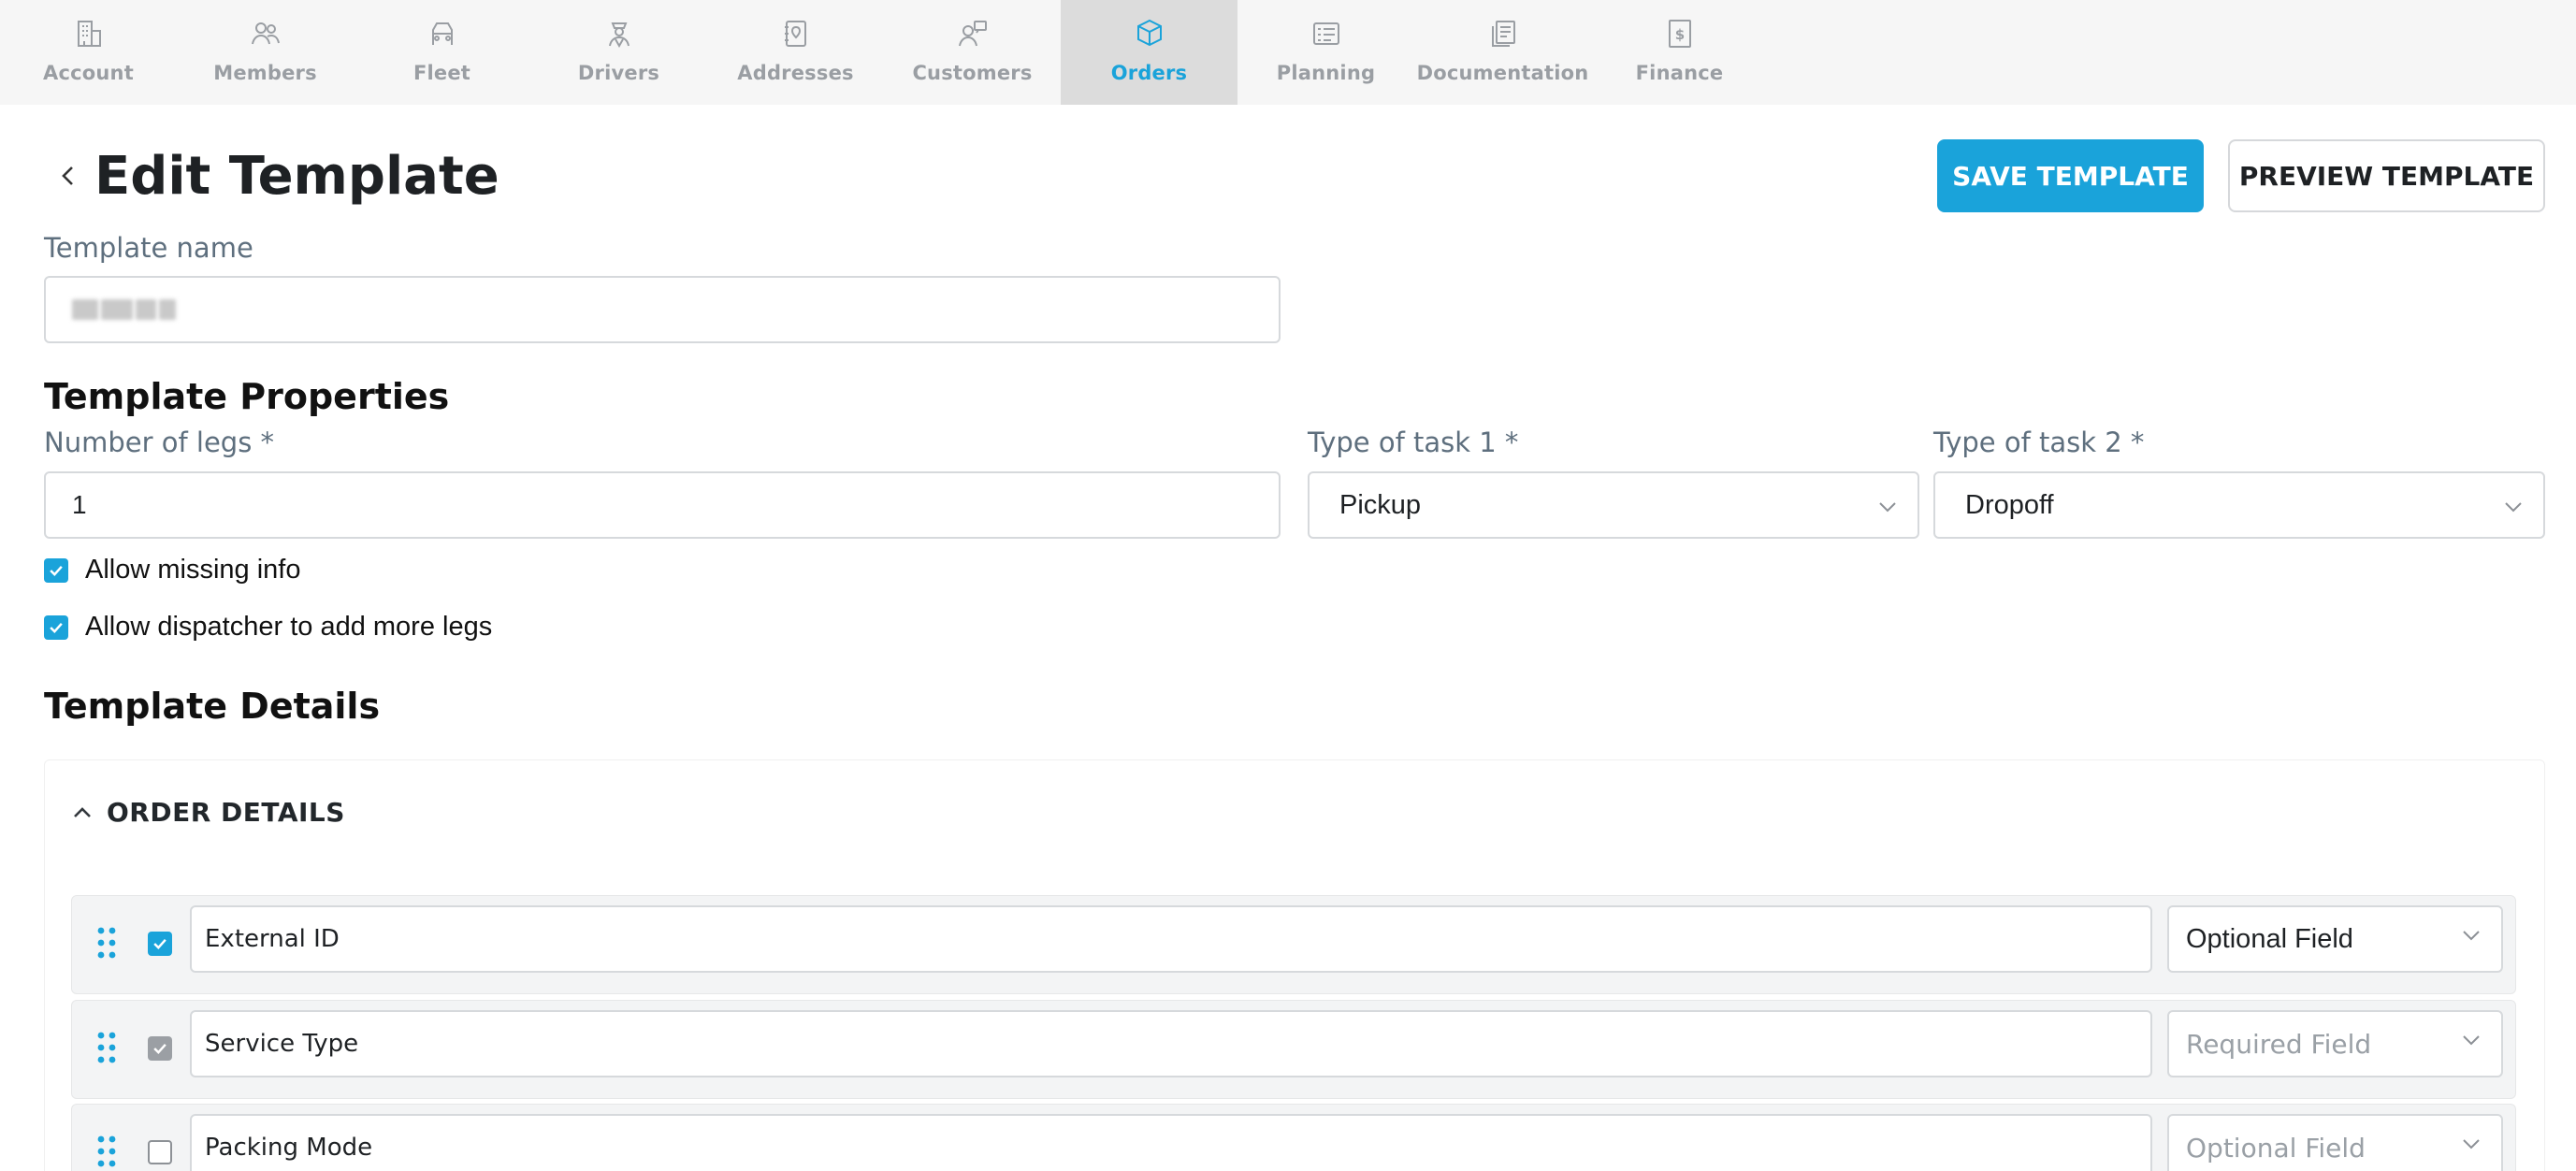 The image size is (2576, 1171). Describe the element at coordinates (1502, 73) in the screenshot. I see `nav-item-label: Documentation` at that location.